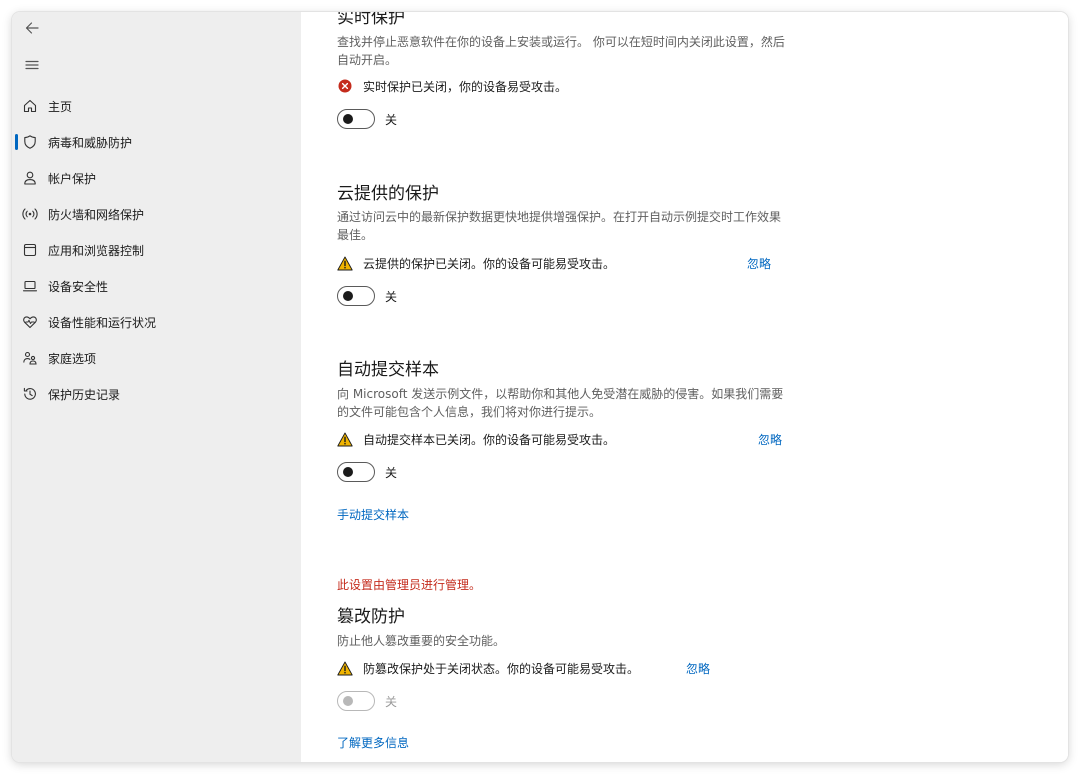  I want to click on managed-by-admin-text: 此设置由管理员进行管理。, so click(409, 585).